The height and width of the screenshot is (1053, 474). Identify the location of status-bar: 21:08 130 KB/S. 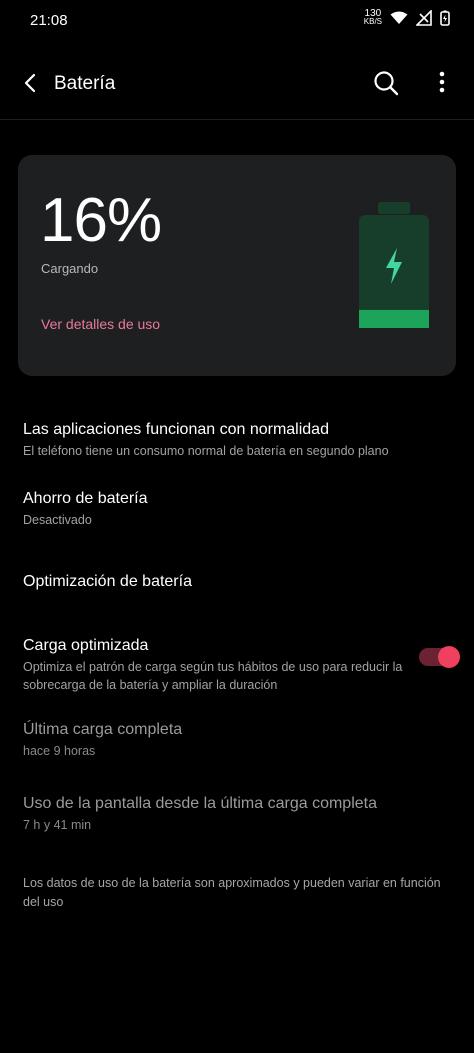
(237, 20).